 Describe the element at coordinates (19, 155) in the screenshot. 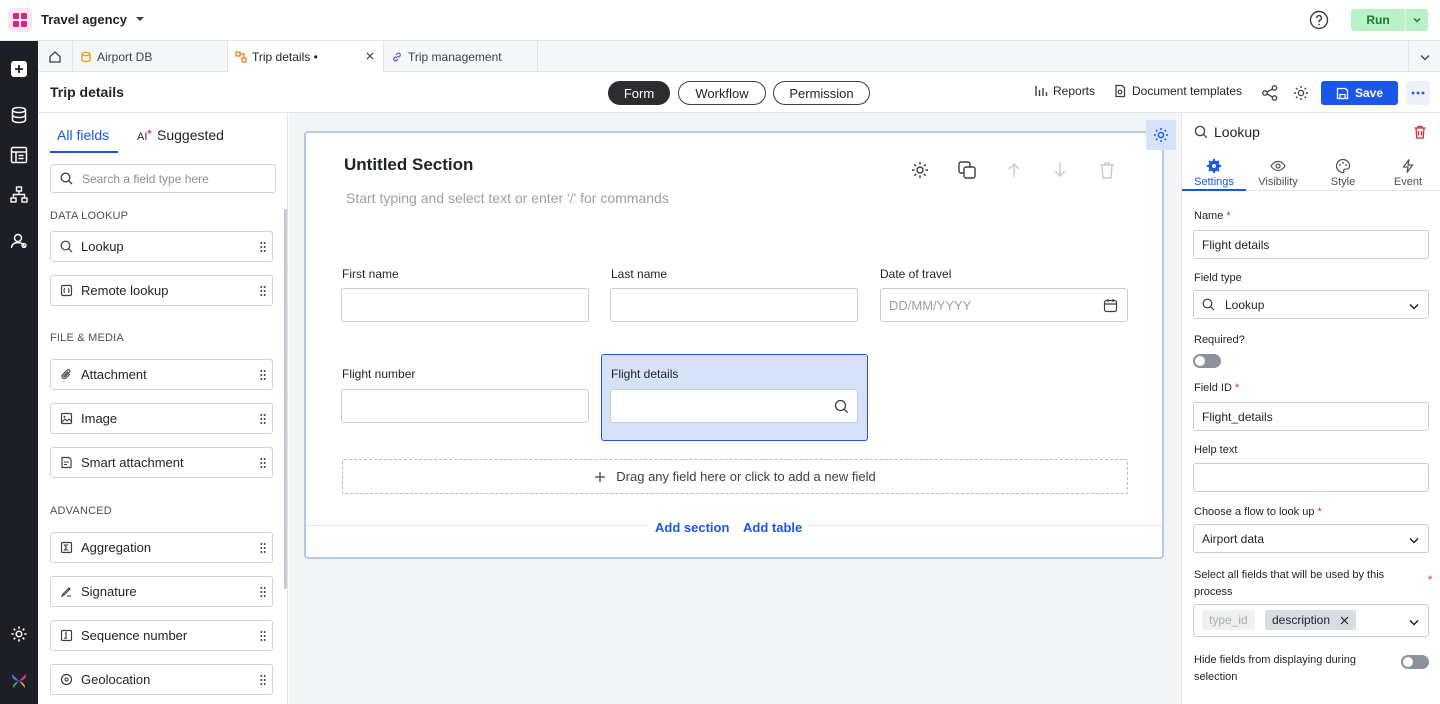

I see `form-icon` at that location.